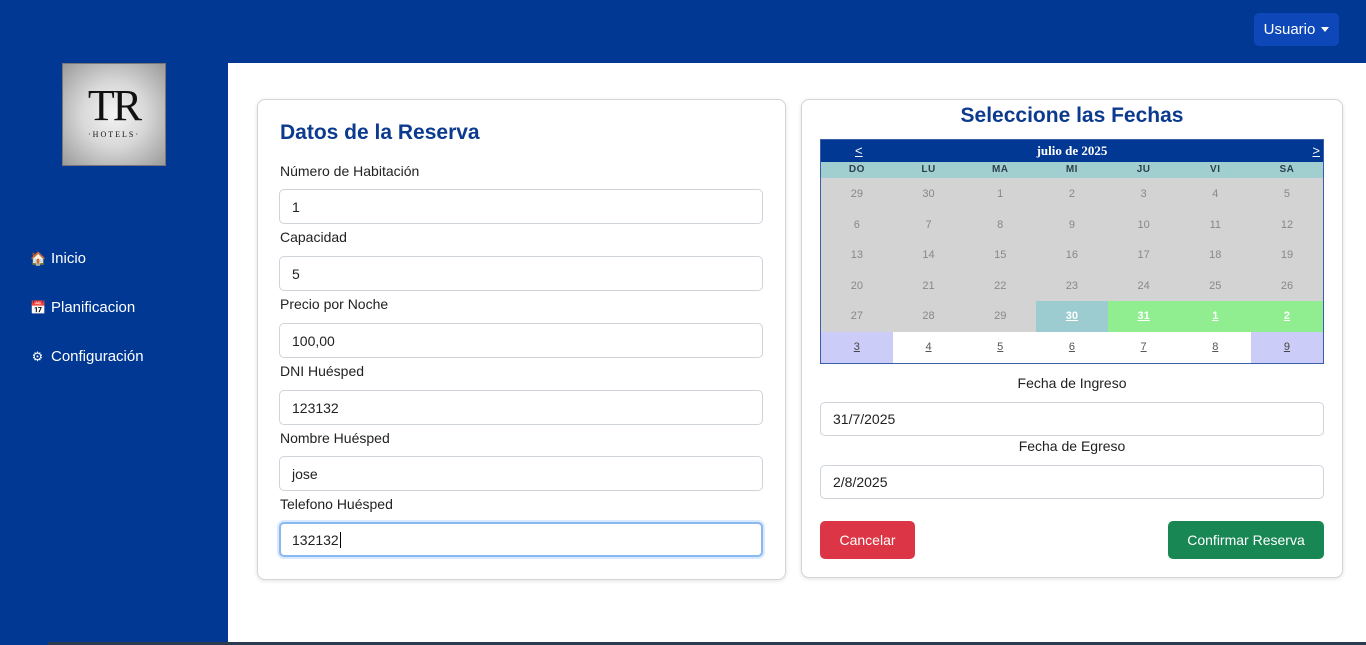 The height and width of the screenshot is (645, 1366). What do you see at coordinates (380, 132) in the screenshot?
I see `form-title: Datos de la Reserva` at bounding box center [380, 132].